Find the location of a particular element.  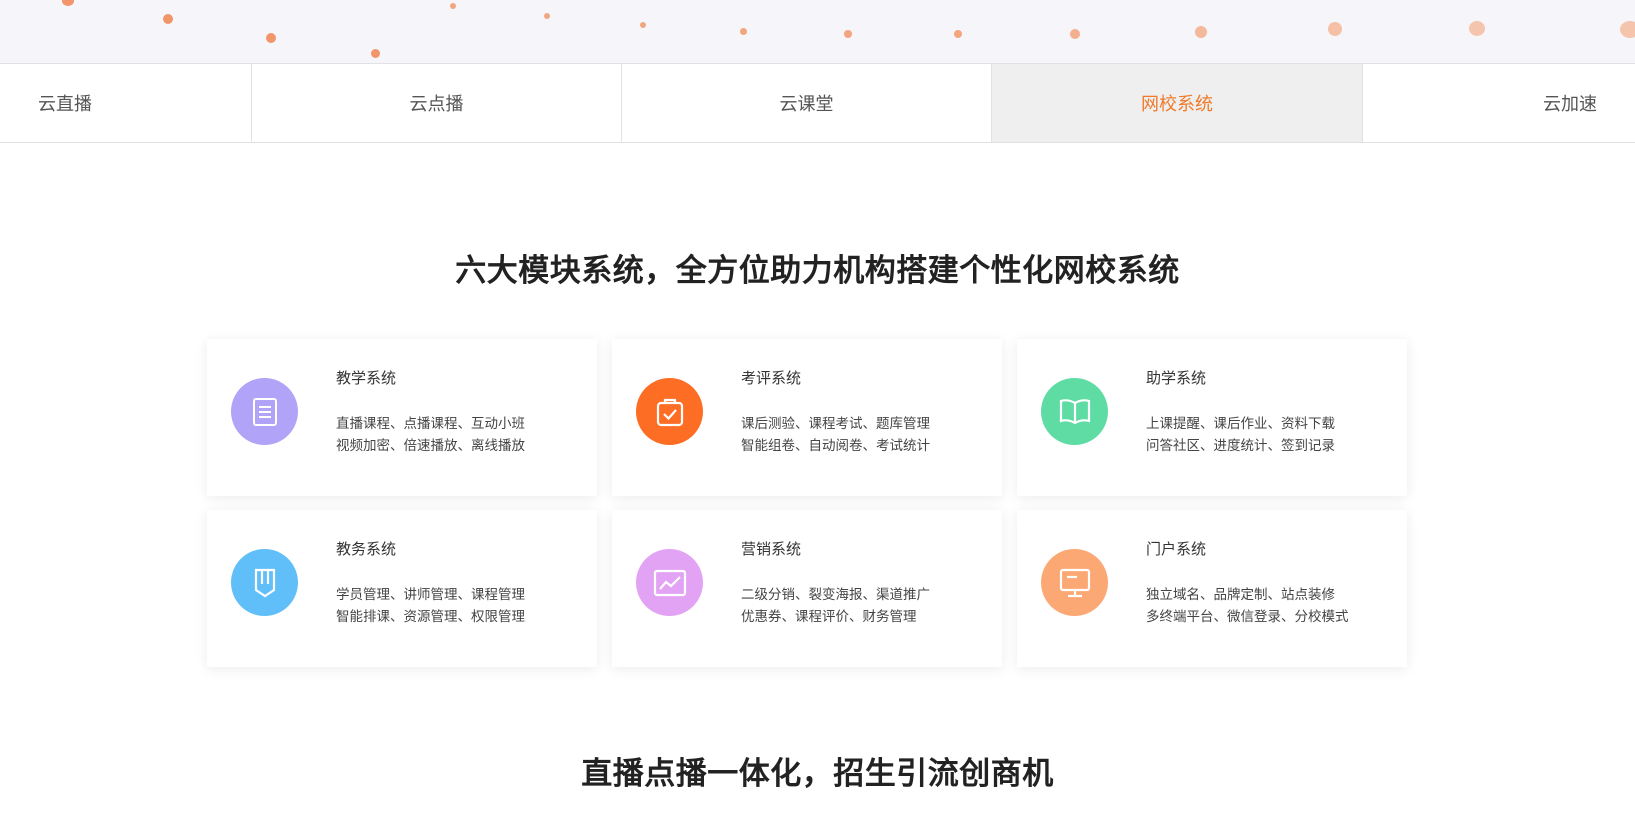

tab-label: 网校系统 is located at coordinates (1177, 104).